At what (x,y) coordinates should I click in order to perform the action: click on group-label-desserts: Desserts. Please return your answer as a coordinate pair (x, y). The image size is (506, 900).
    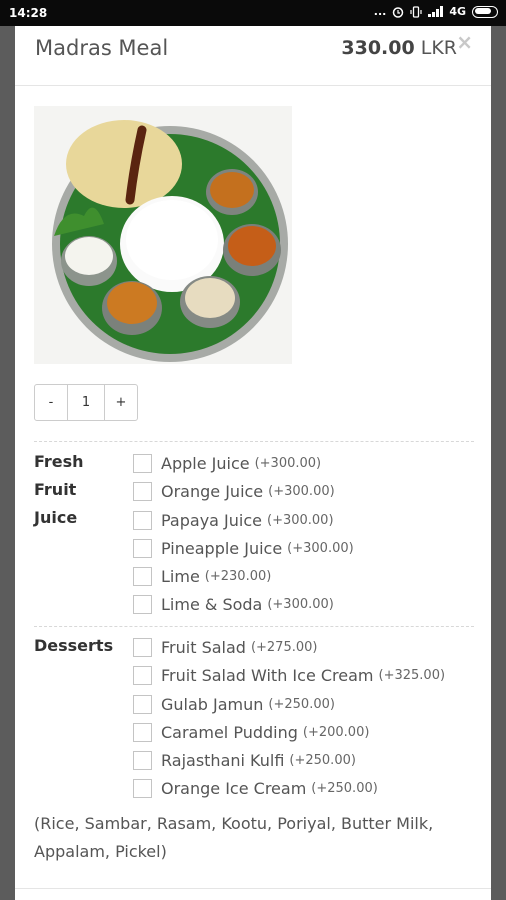
    Looking at the image, I should click on (73, 646).